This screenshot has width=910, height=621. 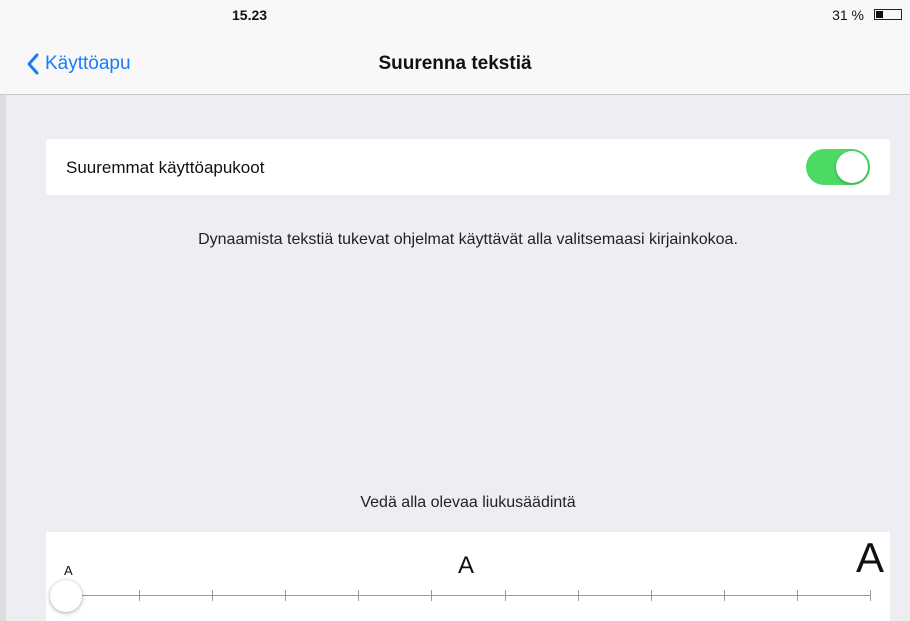 I want to click on left-edge-strip, so click(x=3, y=358).